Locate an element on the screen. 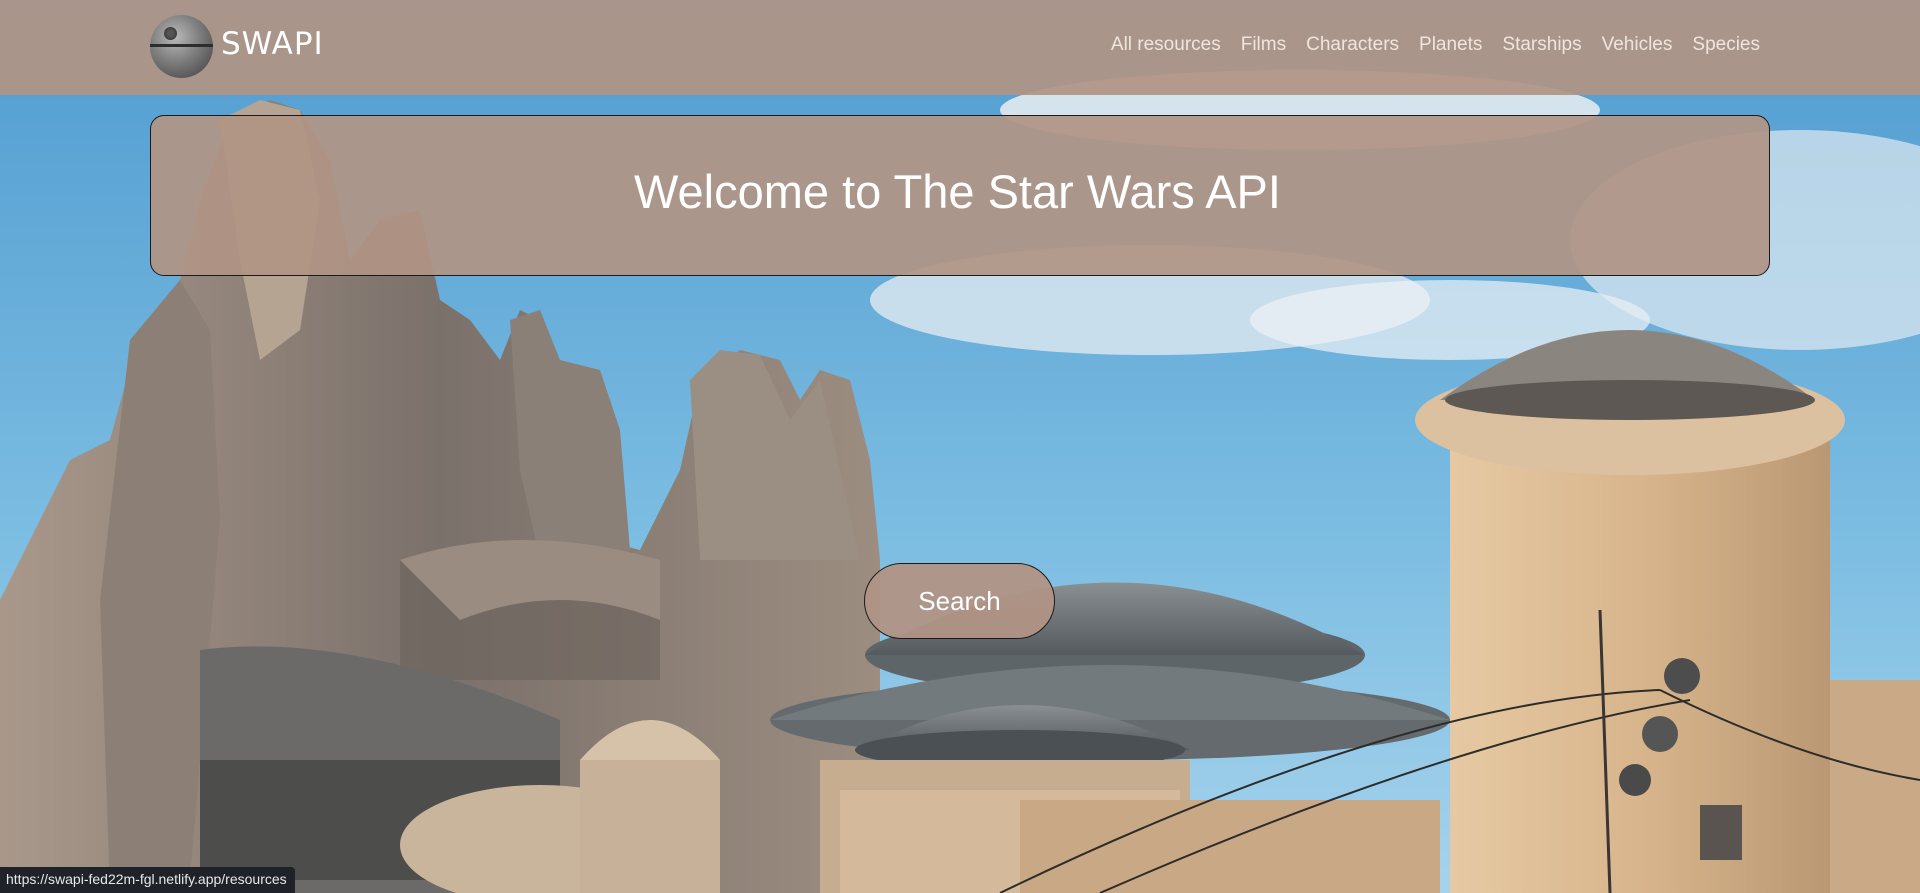 The height and width of the screenshot is (893, 1920). brand-link: SWAPI is located at coordinates (237, 46).